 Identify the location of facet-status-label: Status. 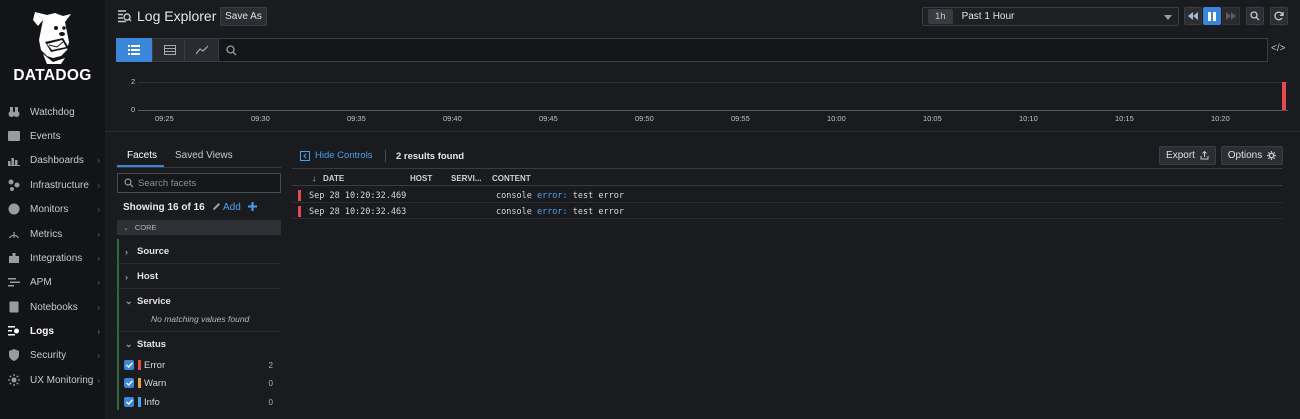
(152, 344).